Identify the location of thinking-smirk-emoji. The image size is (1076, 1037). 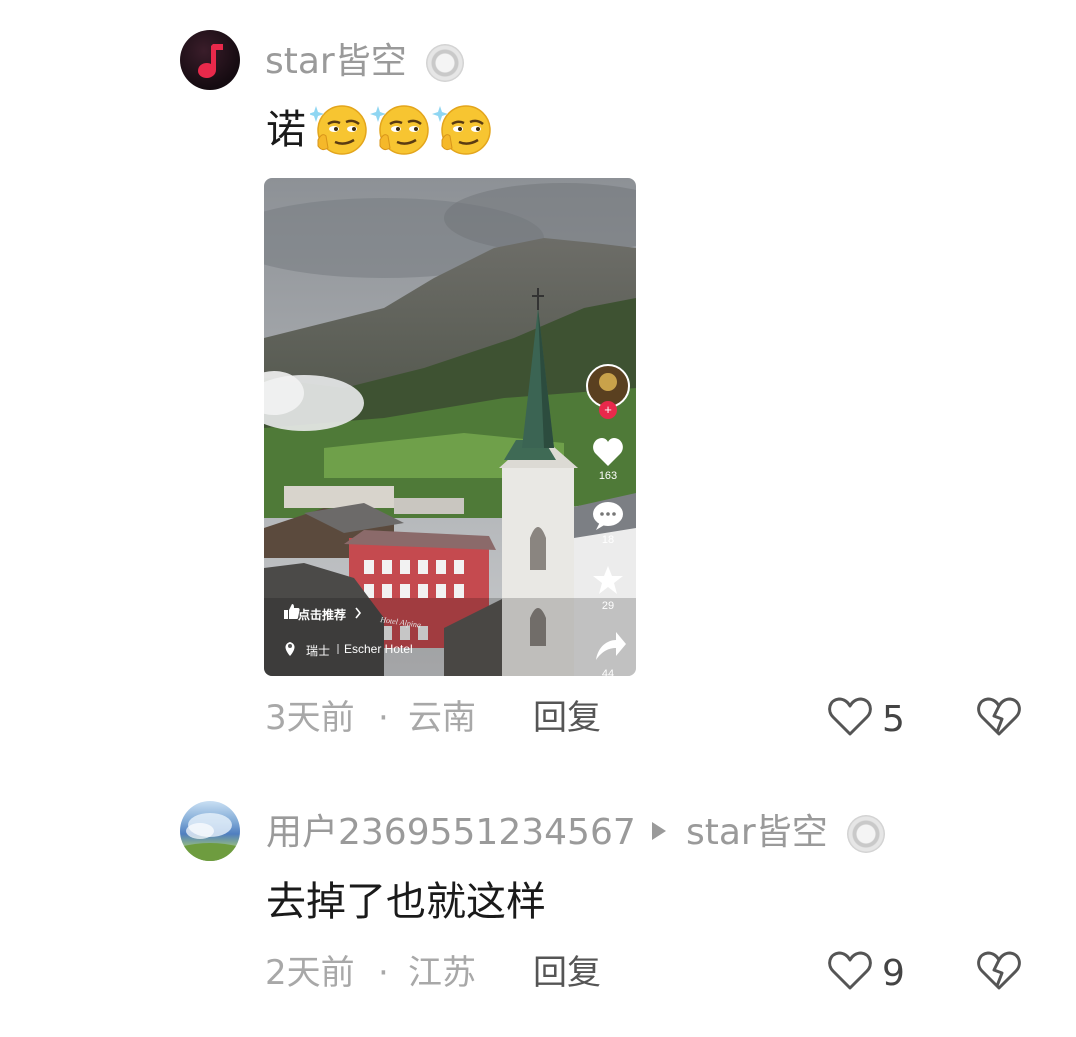
(401, 130).